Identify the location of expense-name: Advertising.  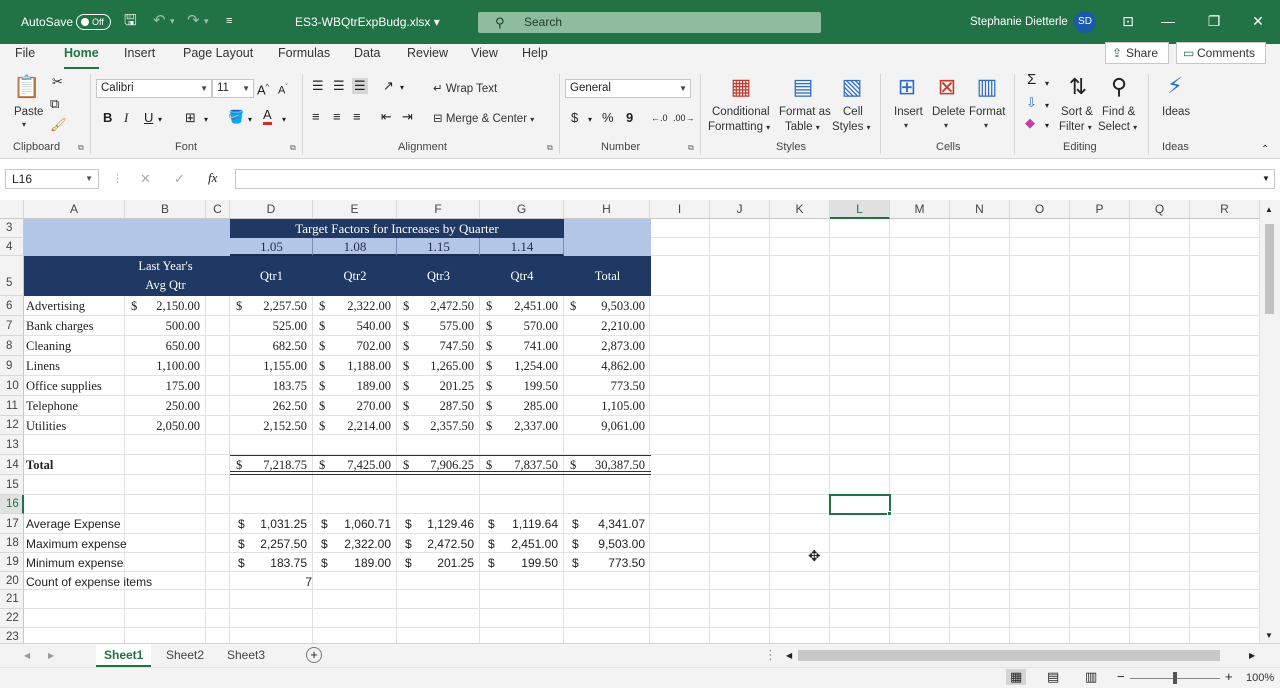
(55, 306).